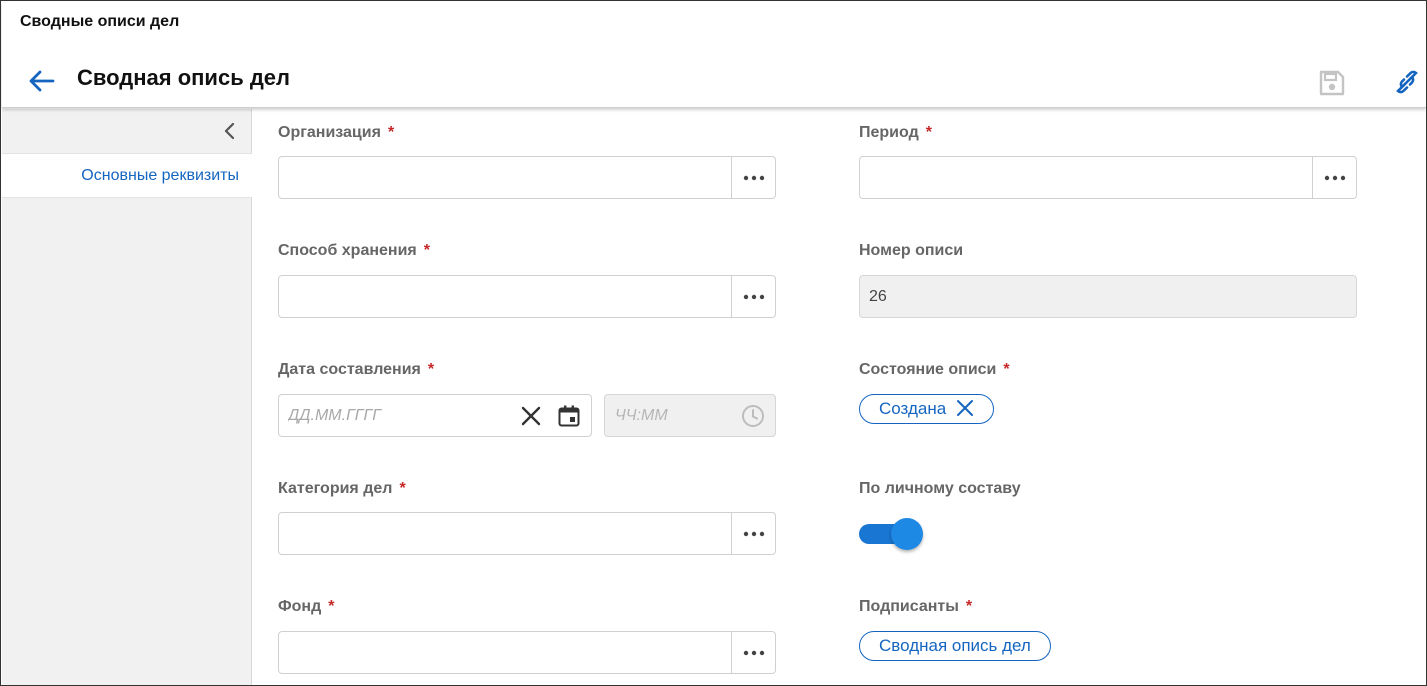 The width and height of the screenshot is (1427, 686). I want to click on fund-label: Фонд *, so click(306, 606).